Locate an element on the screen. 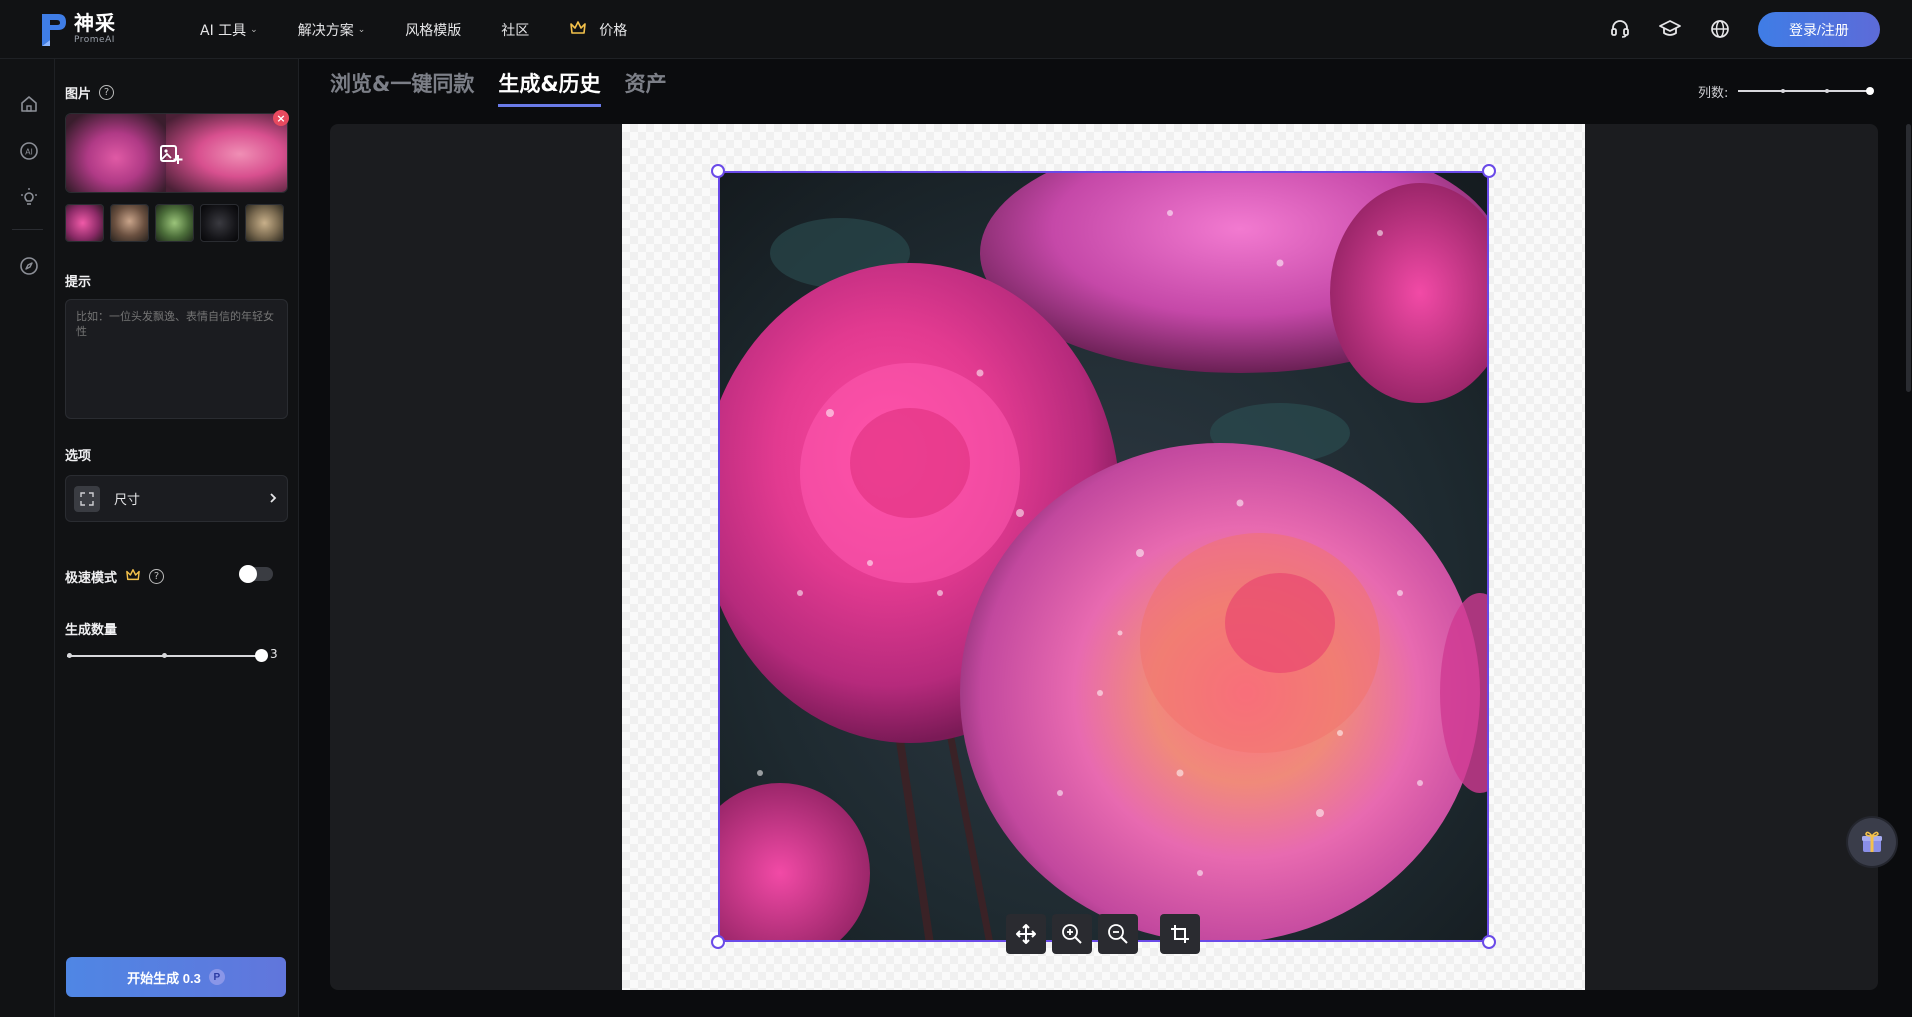  prompt-section-title: 提示 is located at coordinates (78, 280).